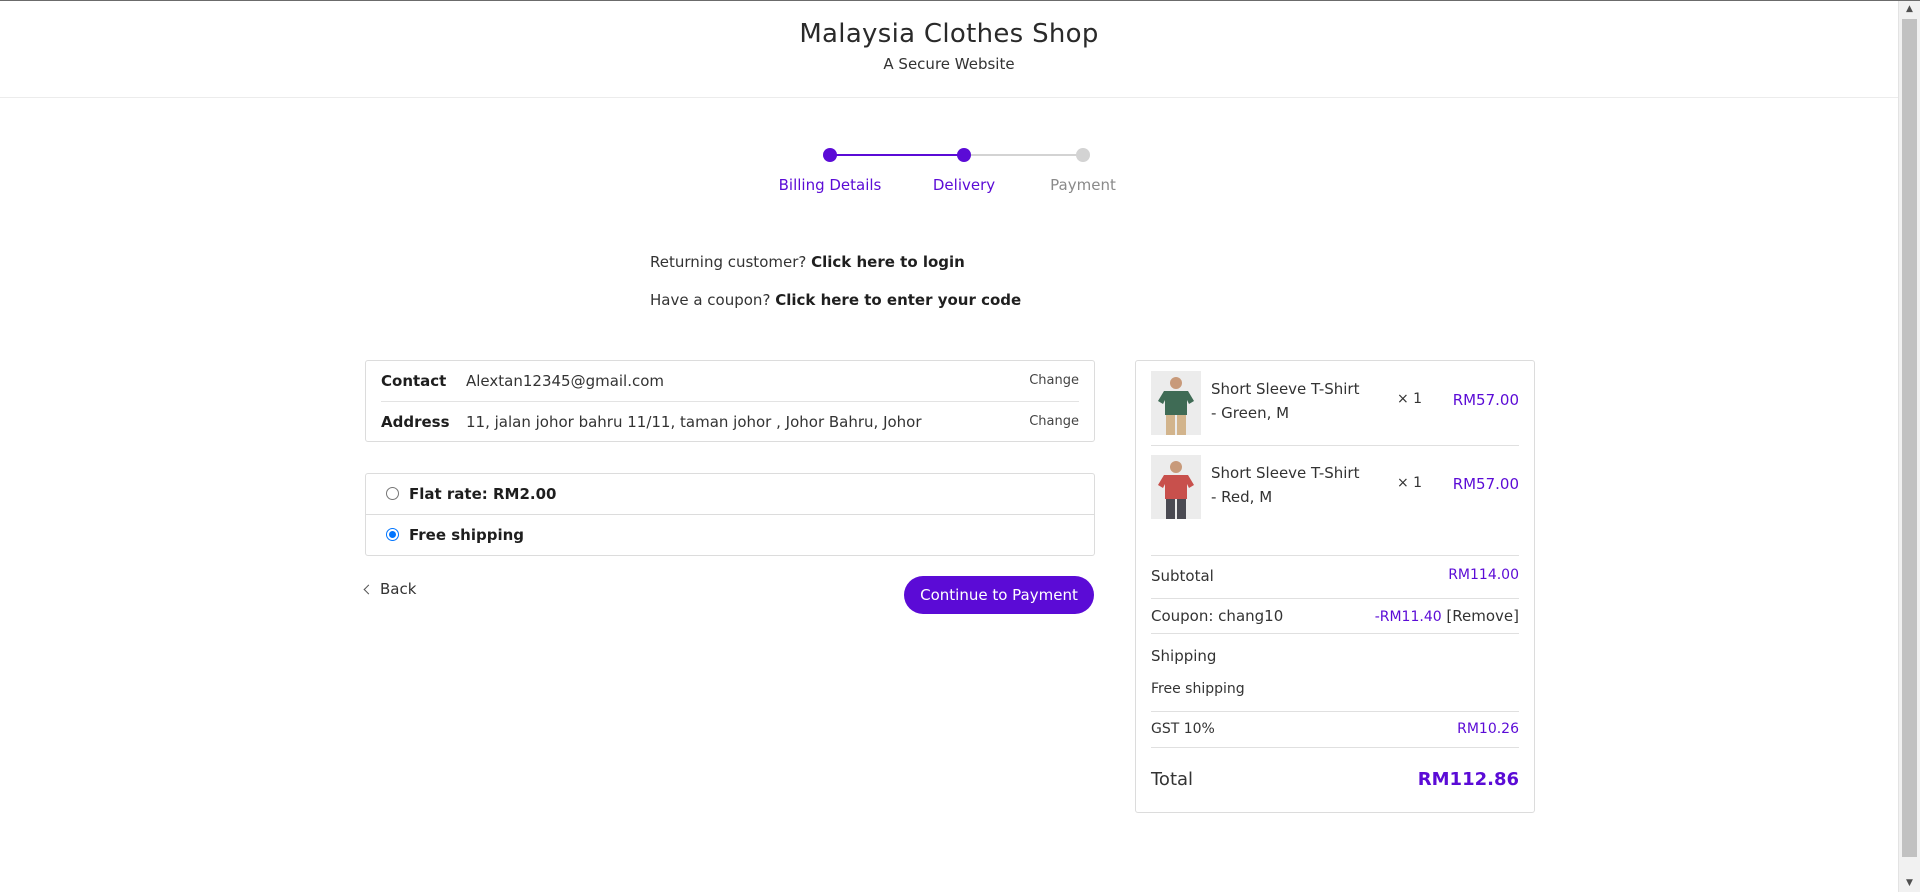  Describe the element at coordinates (392, 534) in the screenshot. I see `free-shipping-radio` at that location.